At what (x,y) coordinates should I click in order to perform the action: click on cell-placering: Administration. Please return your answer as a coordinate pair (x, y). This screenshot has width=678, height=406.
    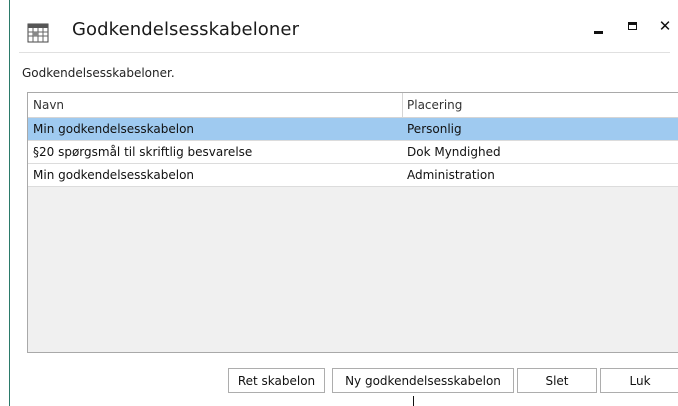
    Looking at the image, I should click on (451, 175).